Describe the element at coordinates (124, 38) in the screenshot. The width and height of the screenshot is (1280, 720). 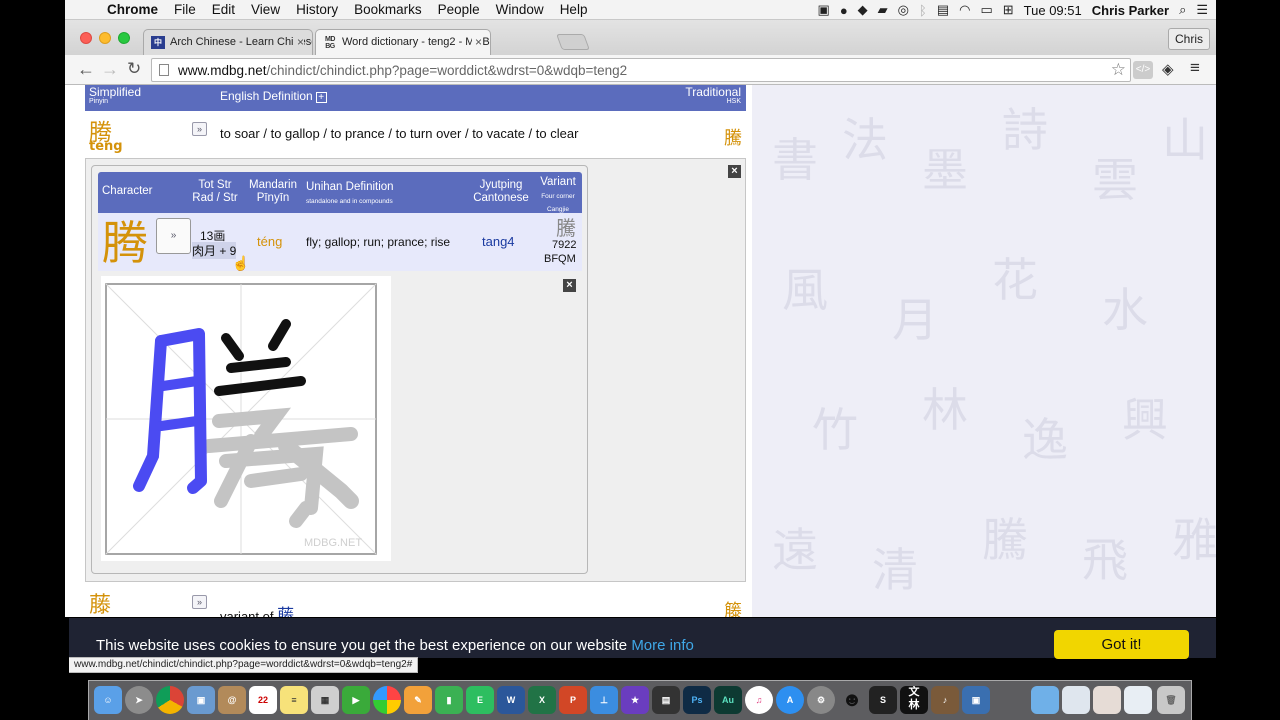
I see `window-zoom-button` at that location.